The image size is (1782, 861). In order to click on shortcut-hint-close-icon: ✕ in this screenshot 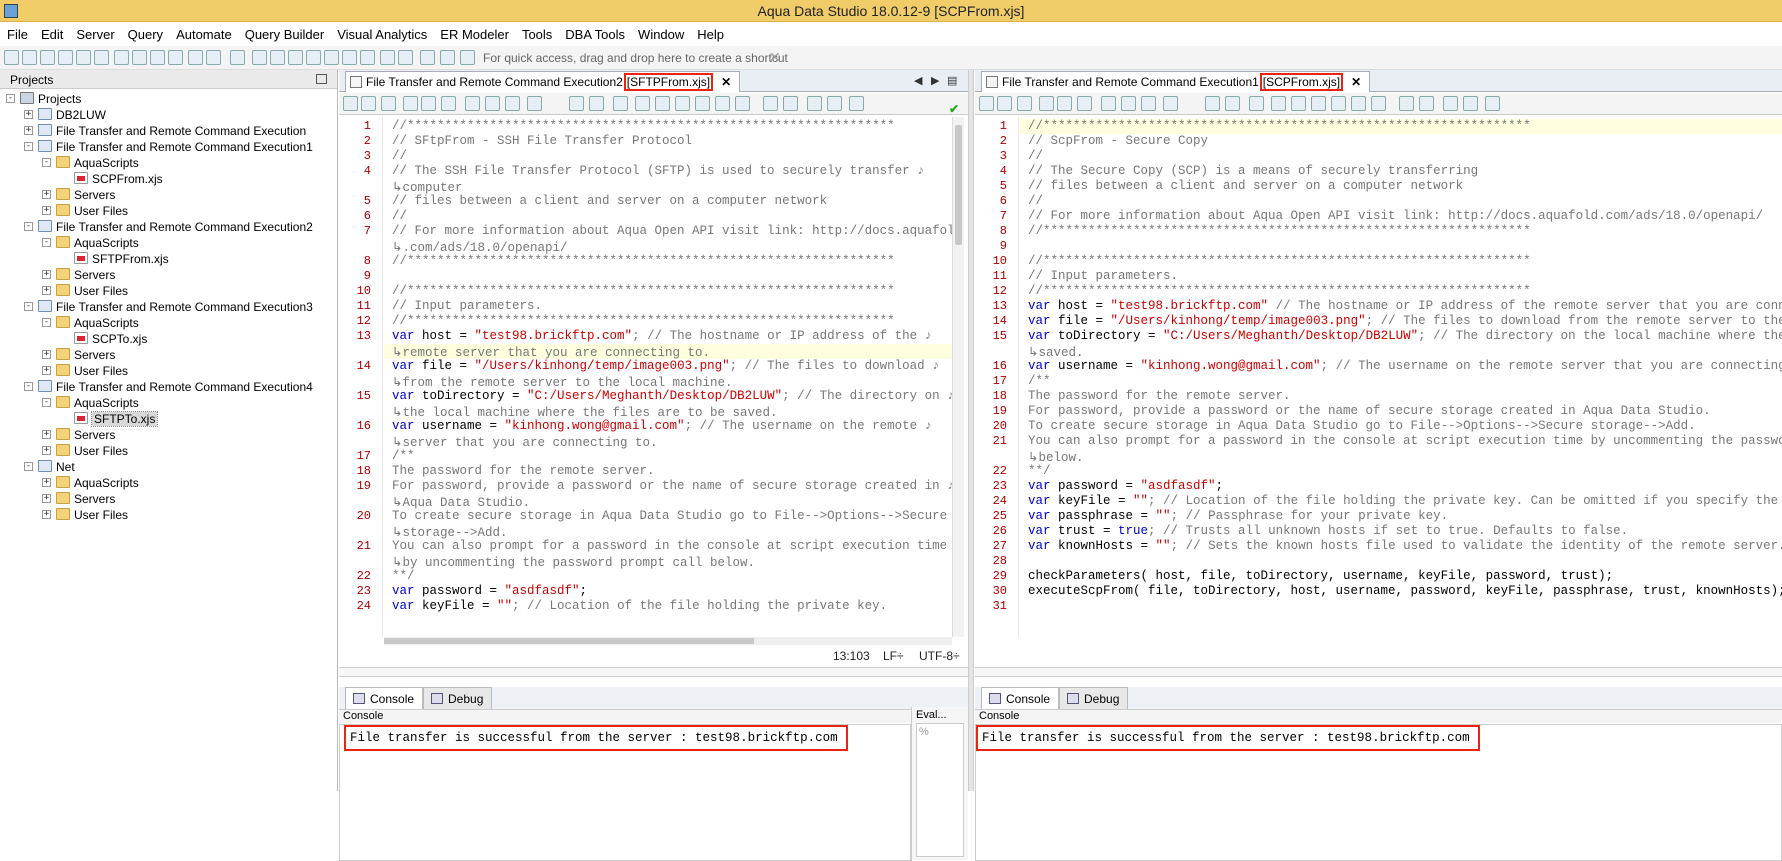, I will do `click(775, 57)`.